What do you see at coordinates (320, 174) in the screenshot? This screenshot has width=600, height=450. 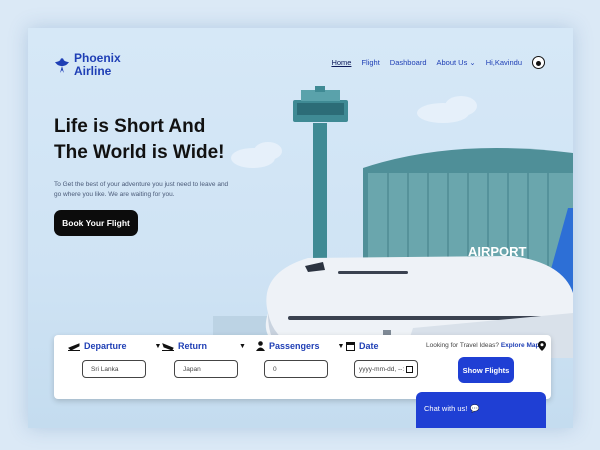 I see `control-tower` at bounding box center [320, 174].